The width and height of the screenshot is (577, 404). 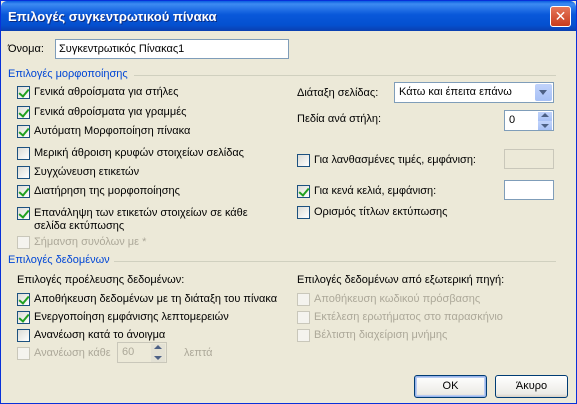 I want to click on label-error-values: Για λανθασμένες τιμές, εμφάνιση:, so click(x=395, y=160).